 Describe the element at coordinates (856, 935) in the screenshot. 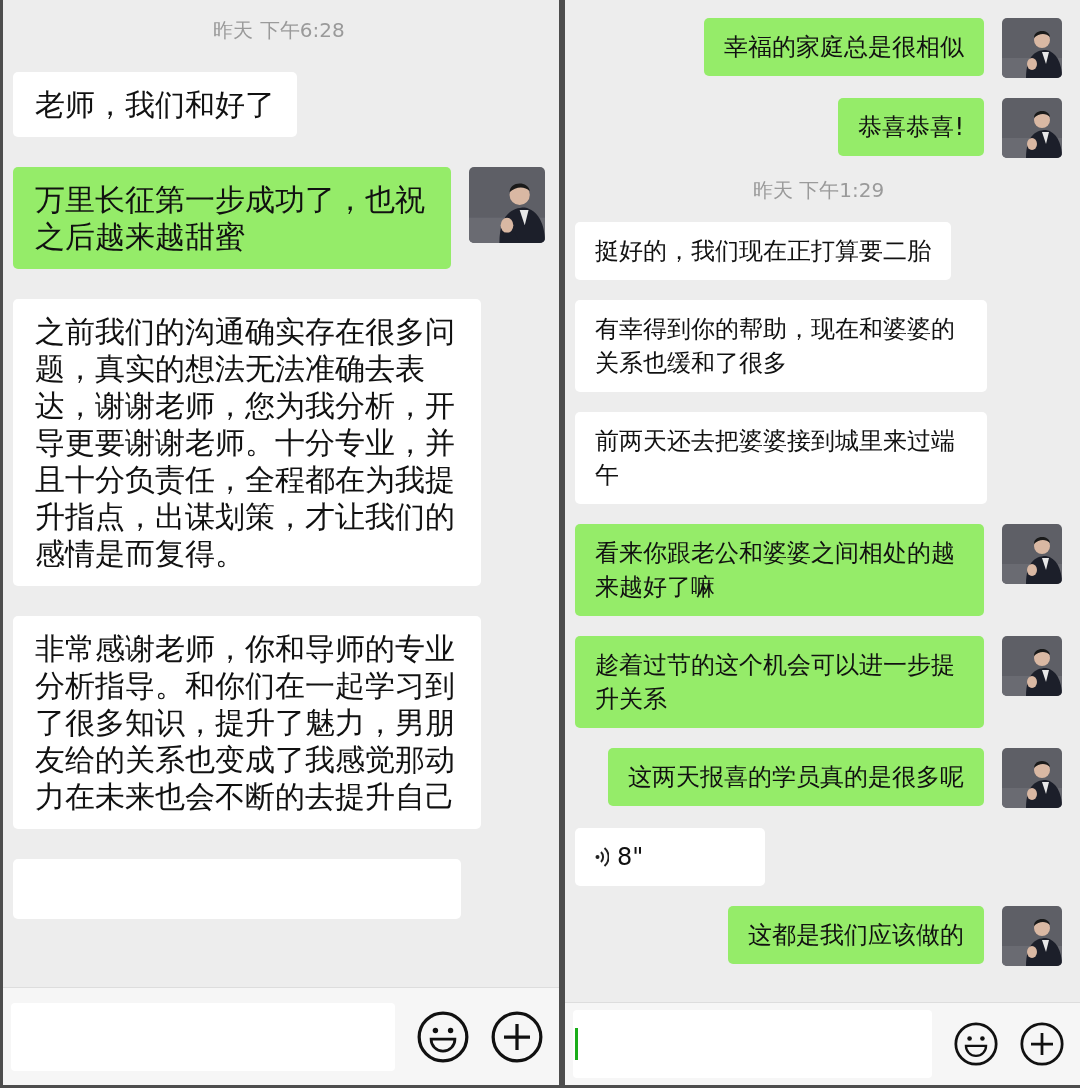

I see `message-bubble: 这都是我们应该做的` at that location.